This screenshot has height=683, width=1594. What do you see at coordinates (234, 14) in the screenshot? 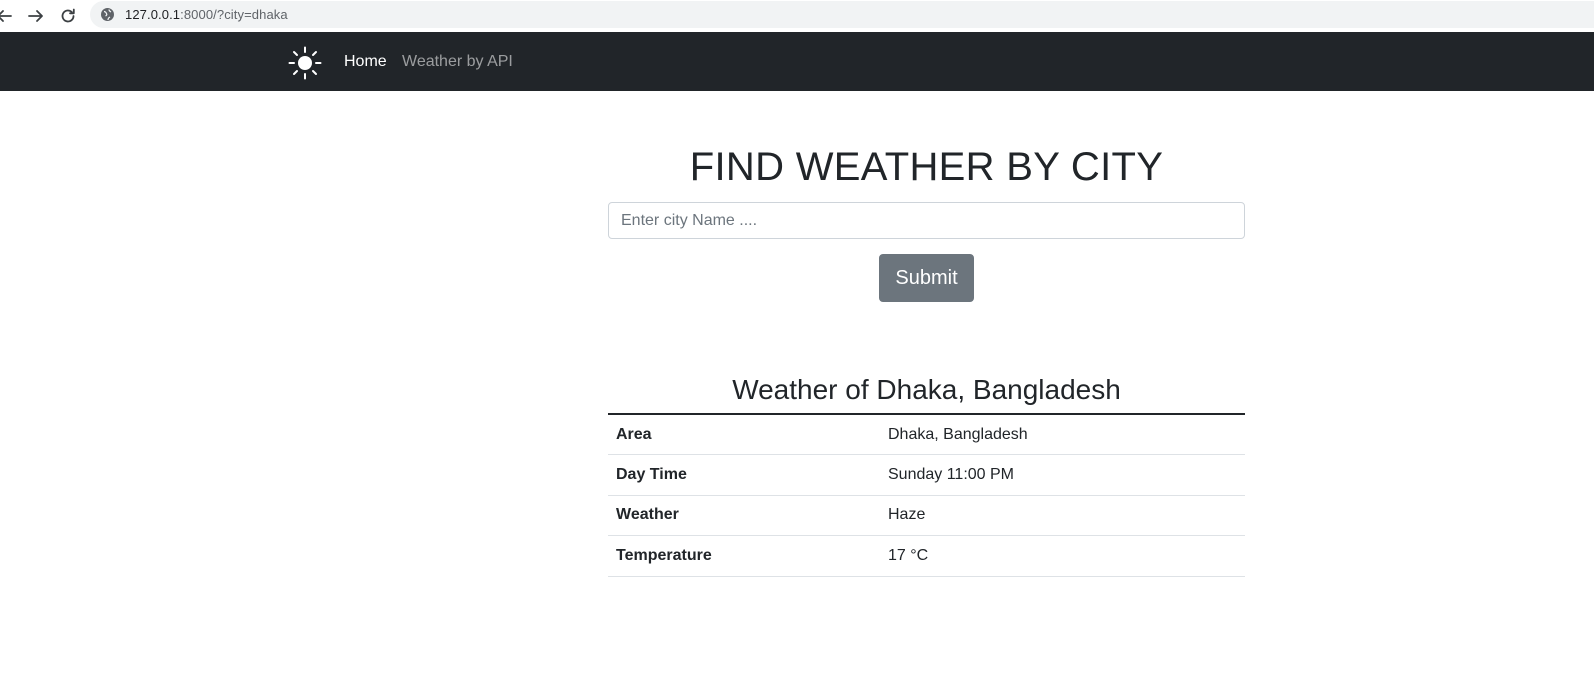
I see `url-path: :8000/?city=dhaka` at bounding box center [234, 14].